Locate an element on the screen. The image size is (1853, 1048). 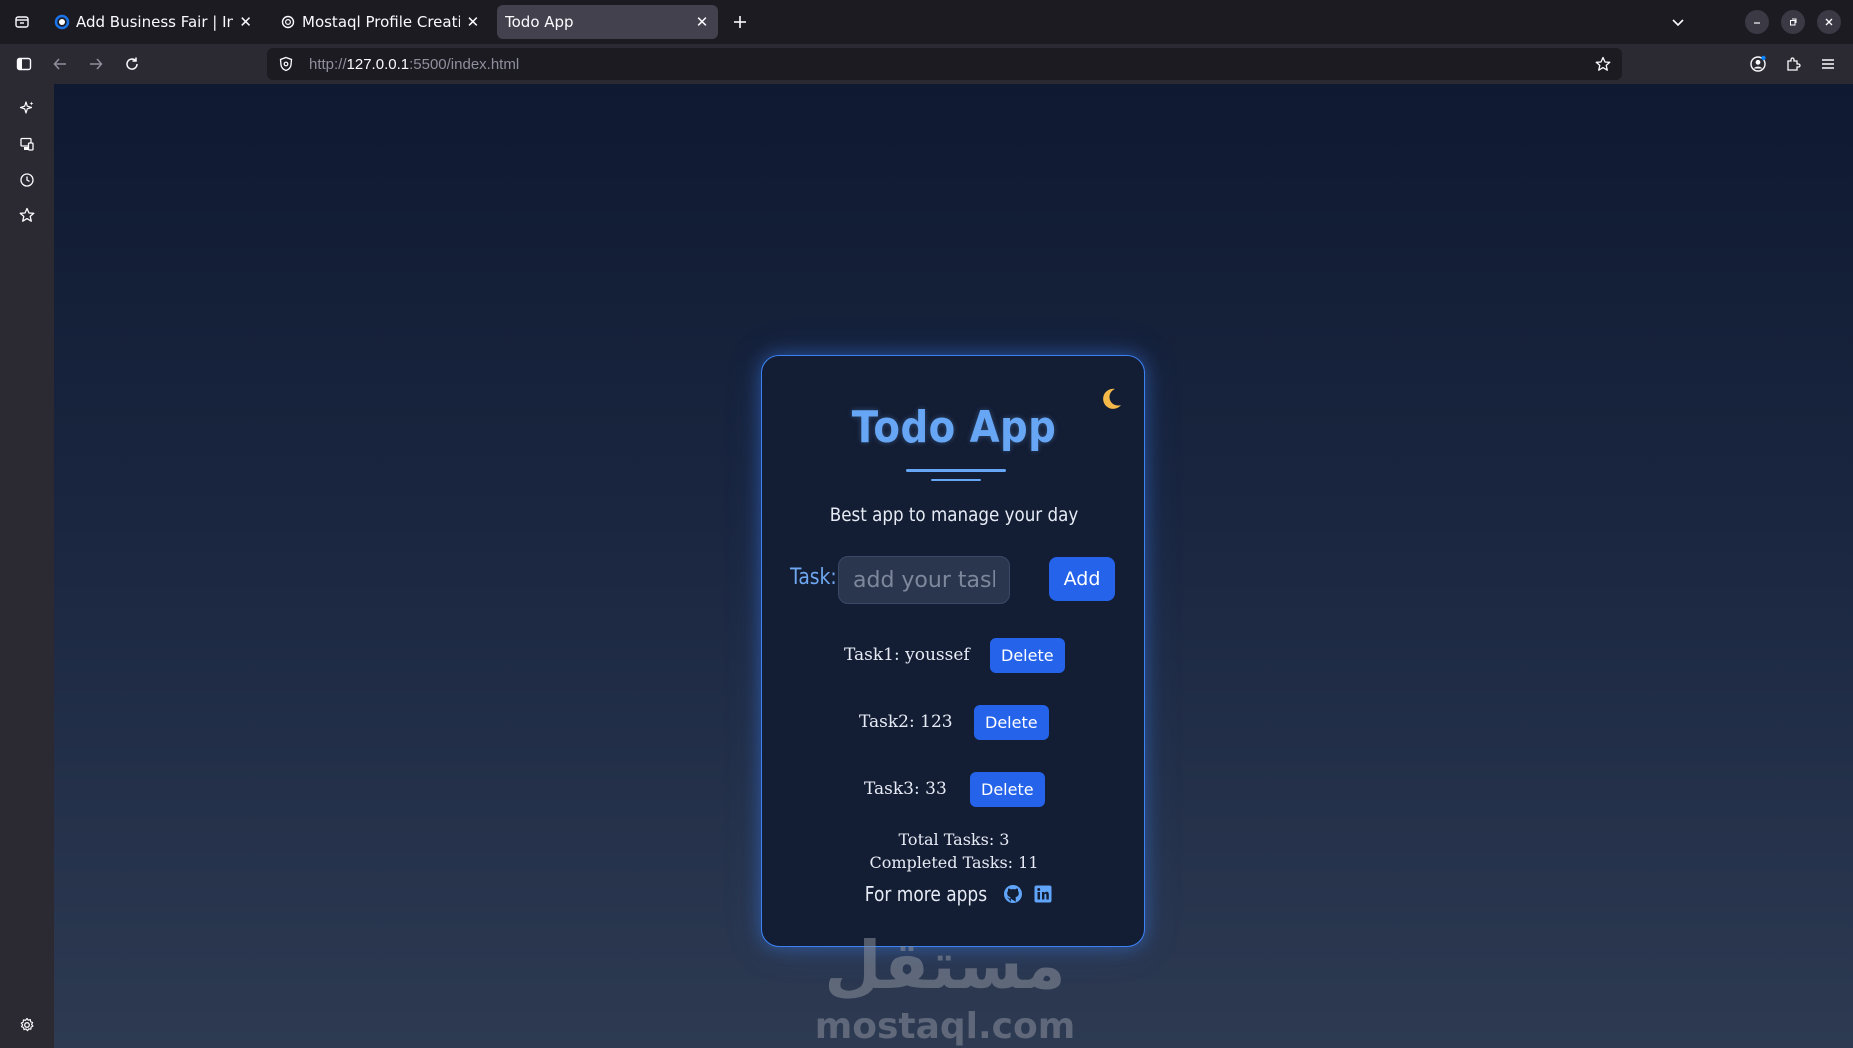
back-button is located at coordinates (60, 64).